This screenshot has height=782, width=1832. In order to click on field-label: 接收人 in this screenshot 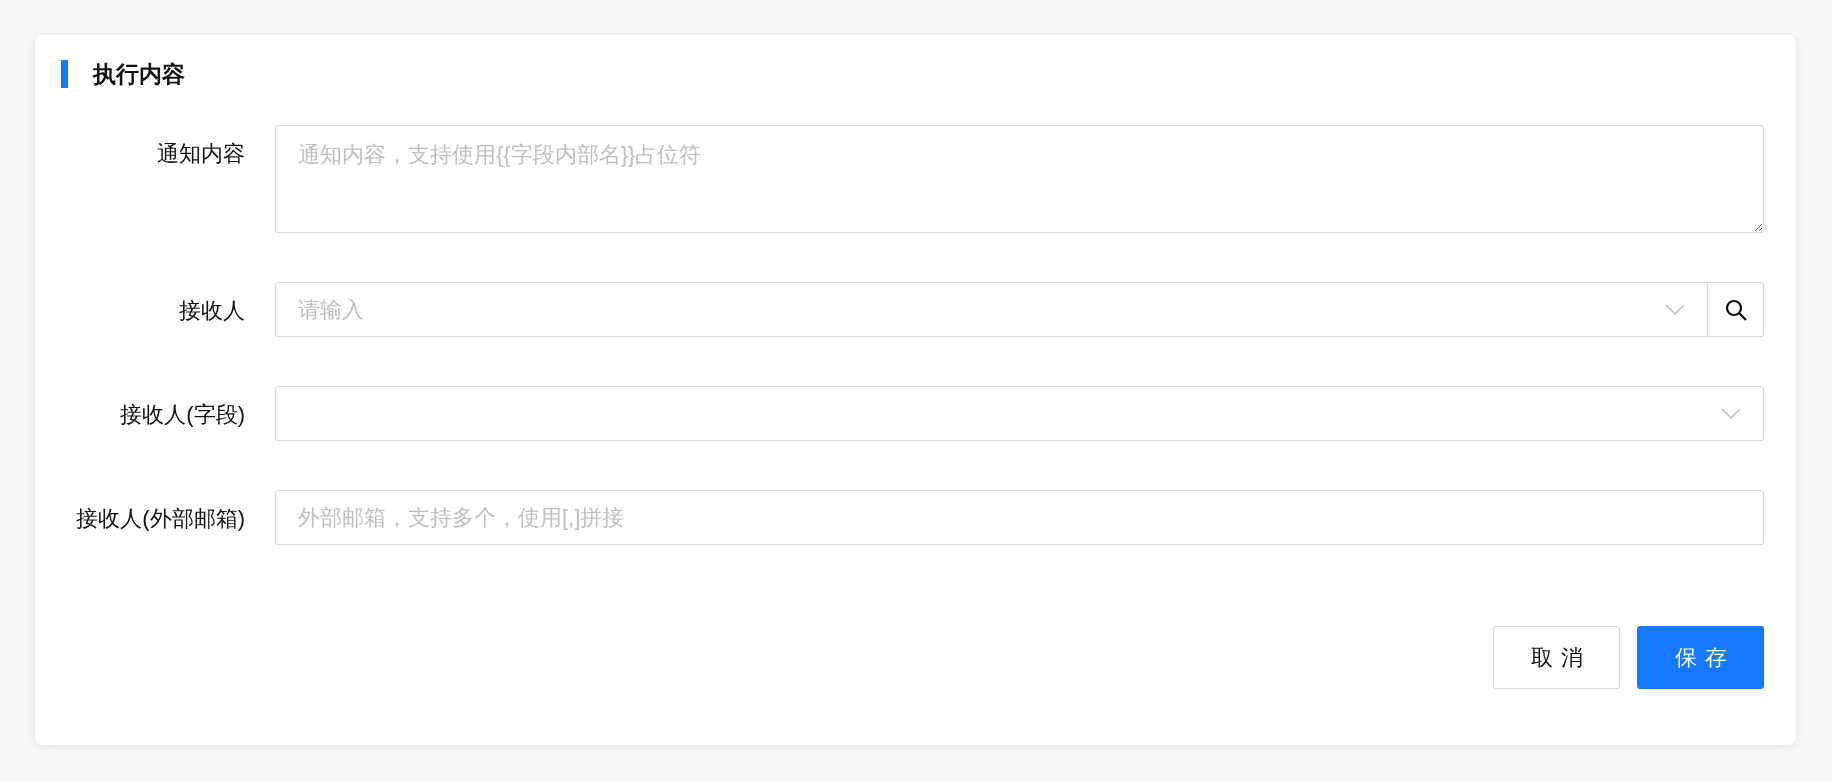, I will do `click(212, 311)`.